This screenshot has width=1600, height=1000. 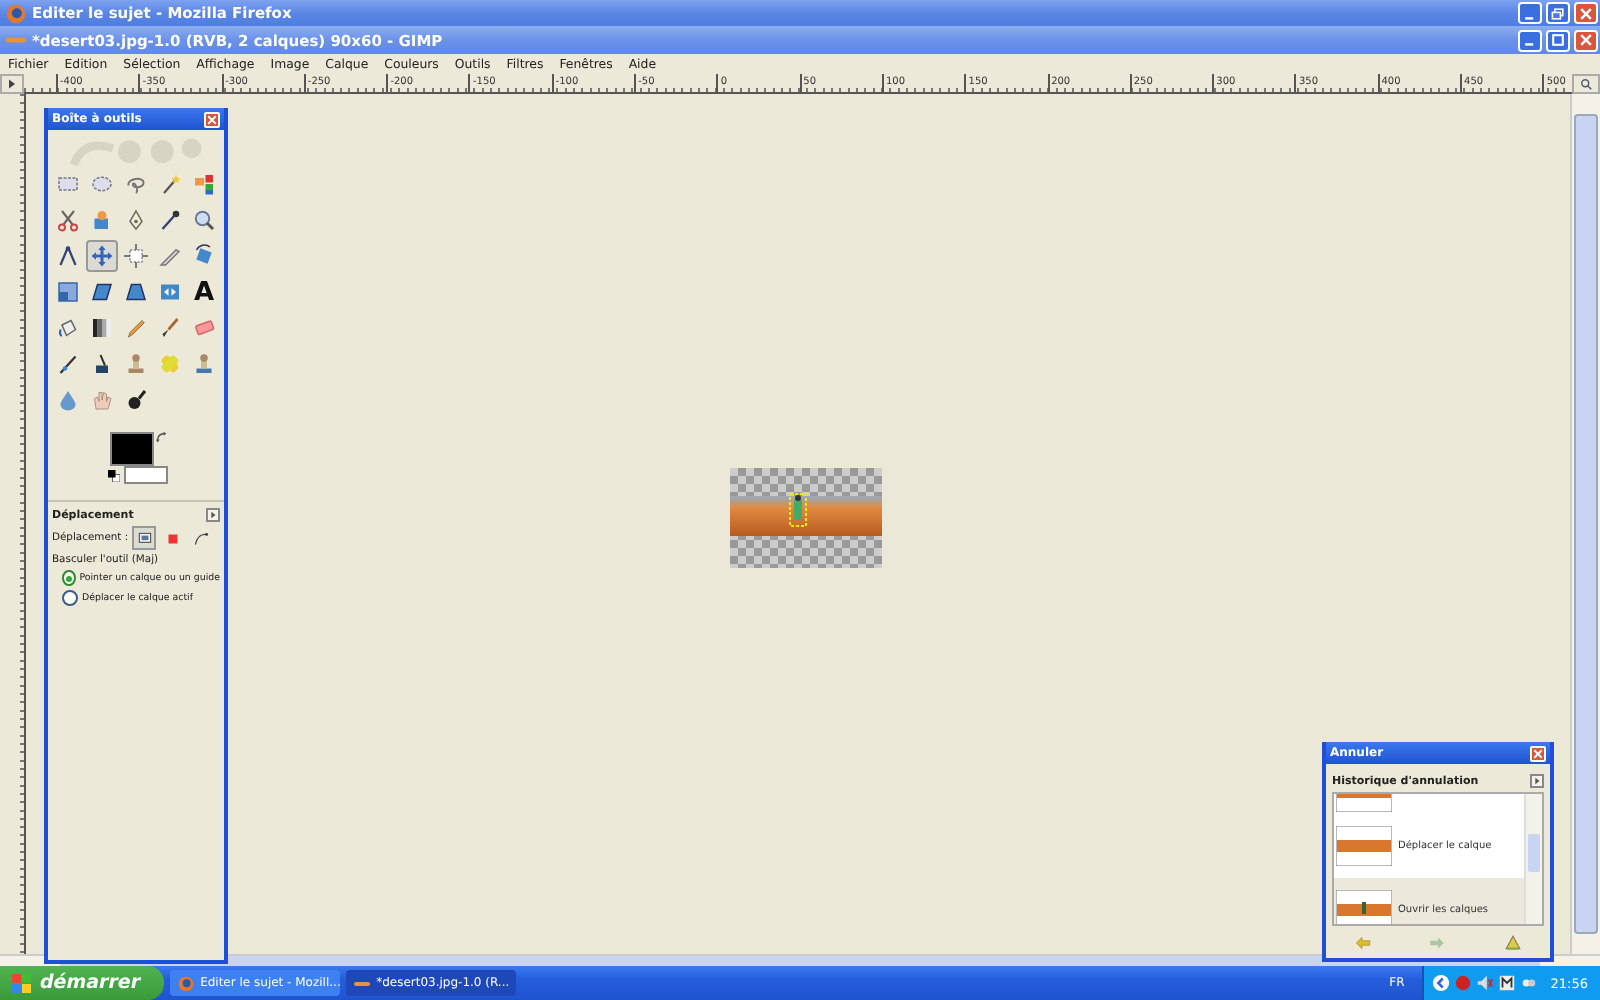 I want to click on letter-tile-icon, so click(x=1507, y=983).